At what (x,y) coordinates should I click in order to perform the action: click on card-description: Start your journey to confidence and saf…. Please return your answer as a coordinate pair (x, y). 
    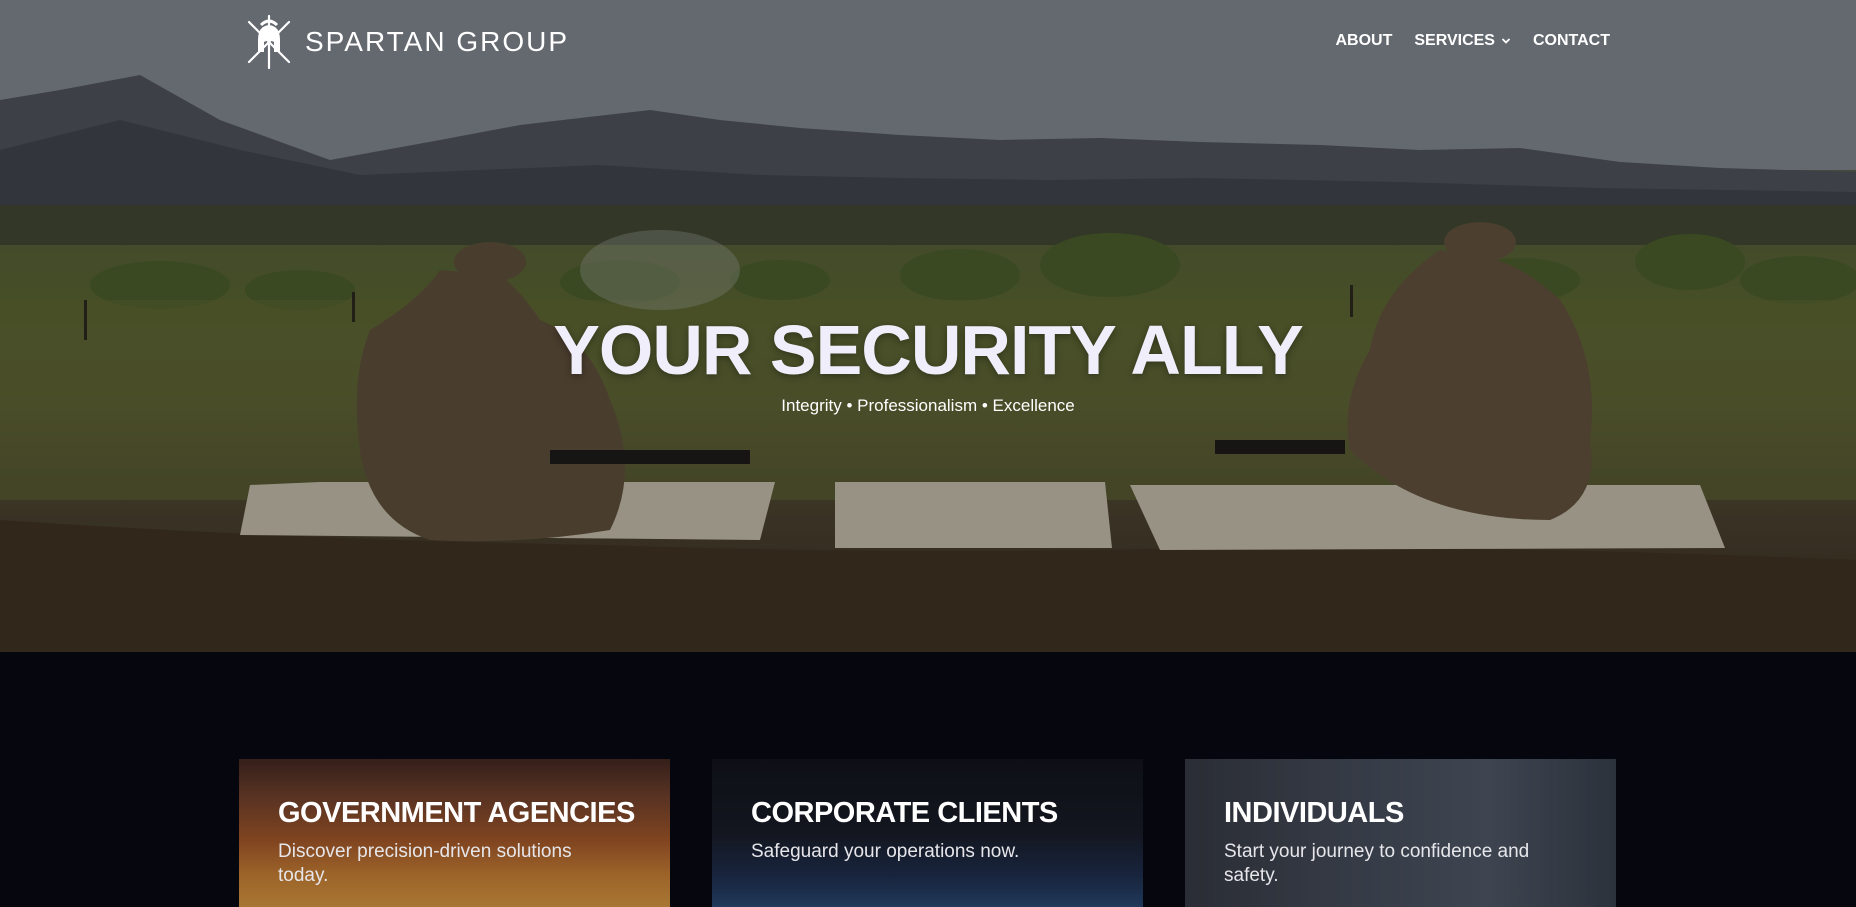
    Looking at the image, I should click on (1377, 863).